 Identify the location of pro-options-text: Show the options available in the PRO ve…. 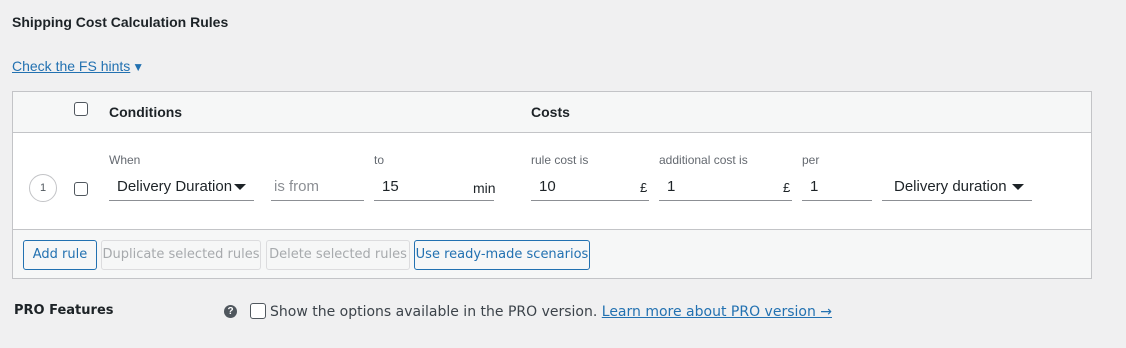
(551, 312).